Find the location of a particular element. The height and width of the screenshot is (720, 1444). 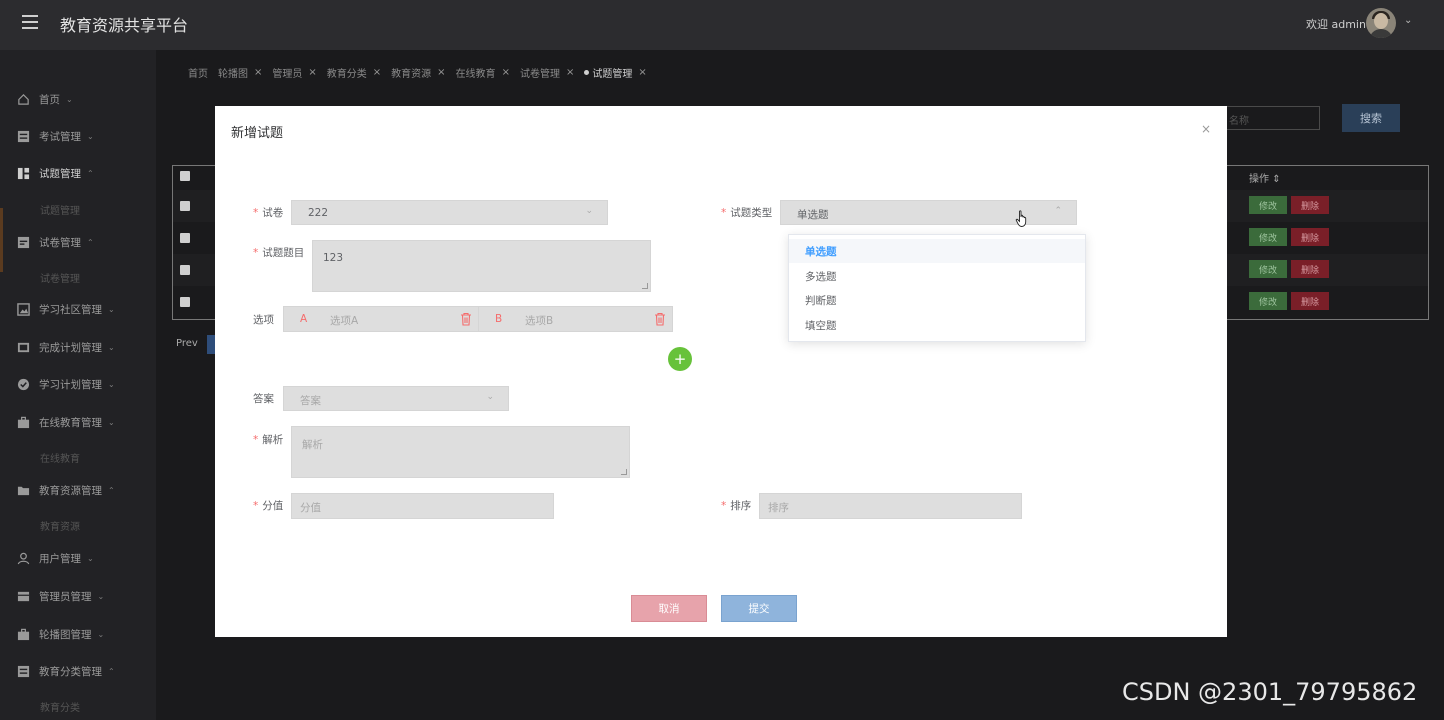

check-circle-icon is located at coordinates (23, 384).